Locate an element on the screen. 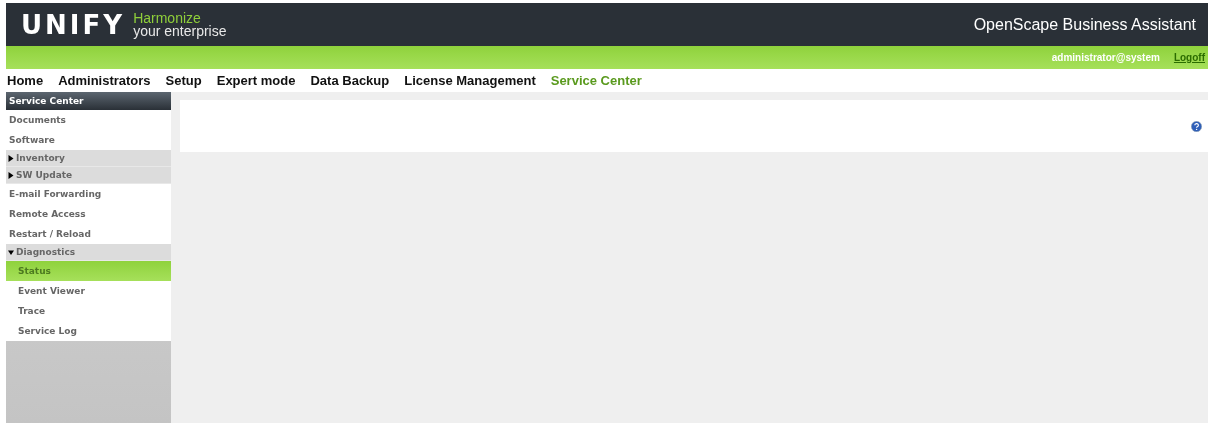 Image resolution: width=1213 pixels, height=423 pixels. nav-tab: Administrators is located at coordinates (104, 80).